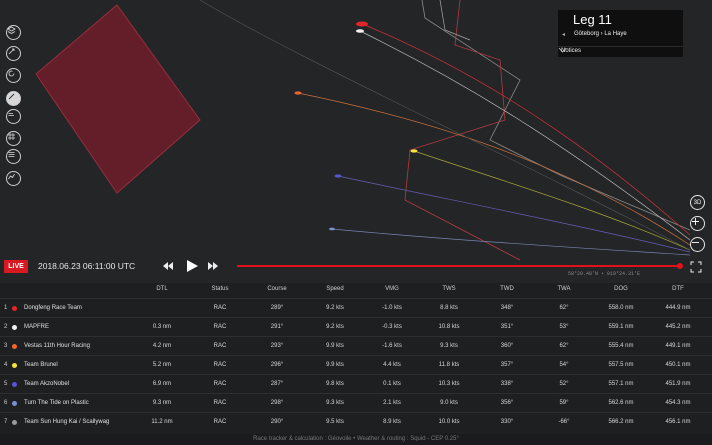  What do you see at coordinates (335, 346) in the screenshot?
I see `cell-speed: 9.9 kts` at bounding box center [335, 346].